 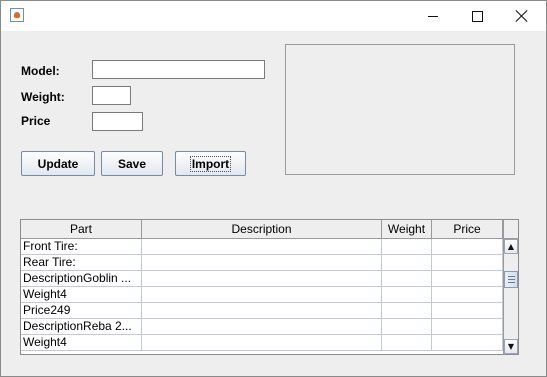 I want to click on minimize-button, so click(x=433, y=16).